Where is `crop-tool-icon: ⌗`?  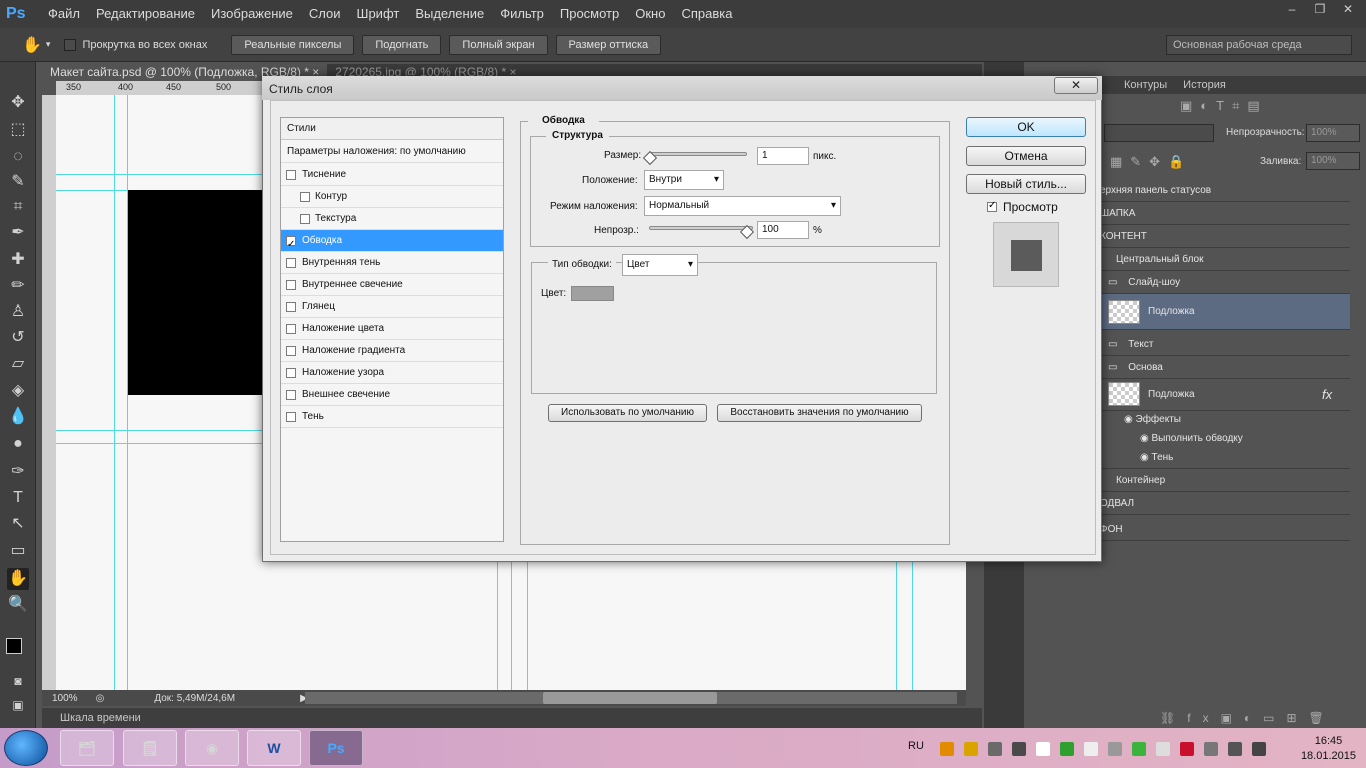 crop-tool-icon: ⌗ is located at coordinates (18, 207).